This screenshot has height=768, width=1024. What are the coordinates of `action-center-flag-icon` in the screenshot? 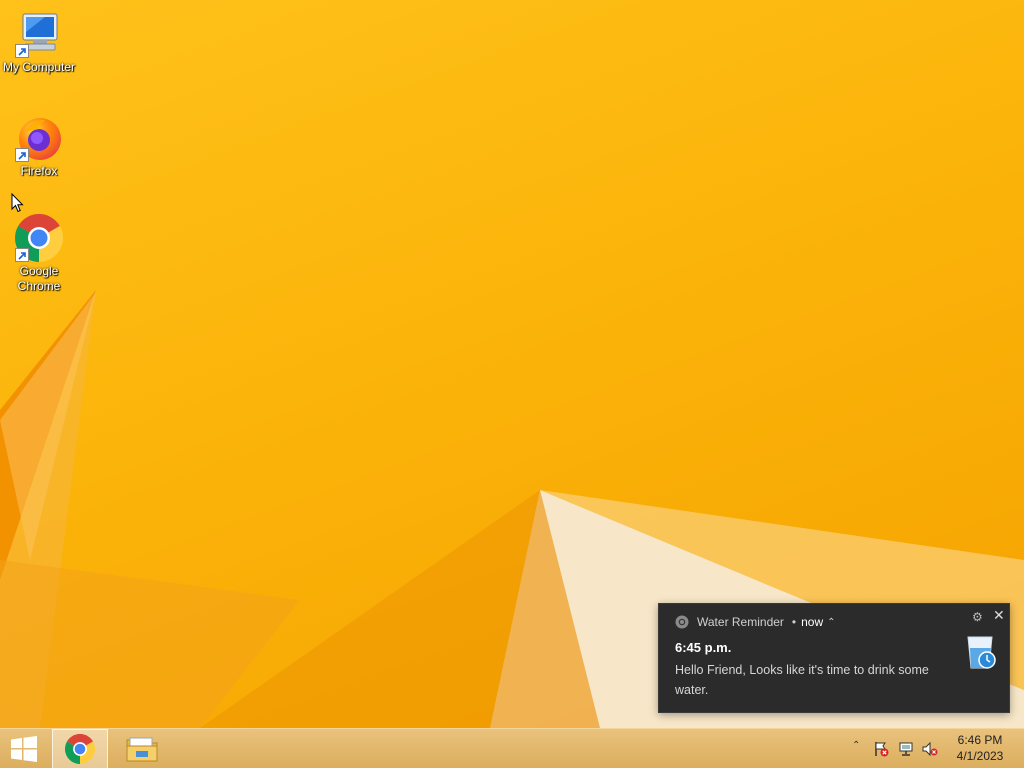 It's located at (881, 749).